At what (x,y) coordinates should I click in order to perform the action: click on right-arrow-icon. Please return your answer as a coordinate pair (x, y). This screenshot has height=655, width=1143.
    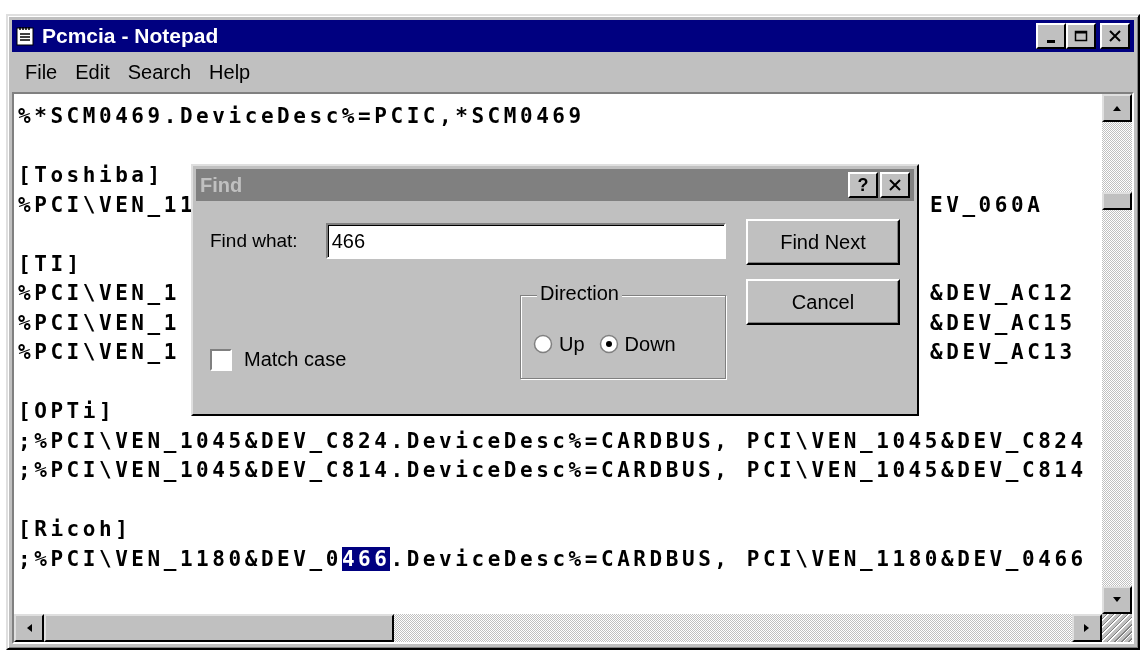
    Looking at the image, I should click on (1087, 628).